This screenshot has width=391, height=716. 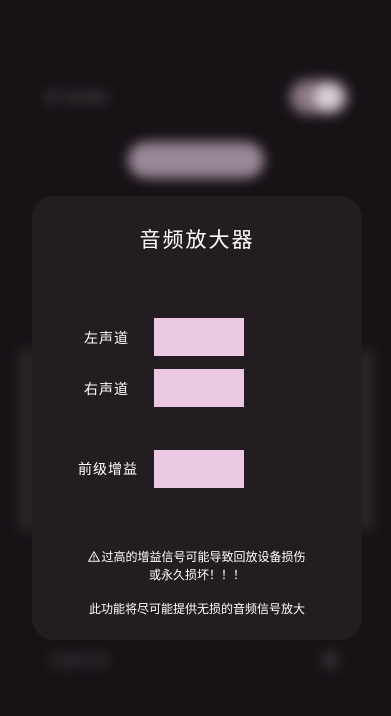 I want to click on lossless-note-text: 此功能将尽可能提供无损的音频信号放大, so click(x=196, y=609).